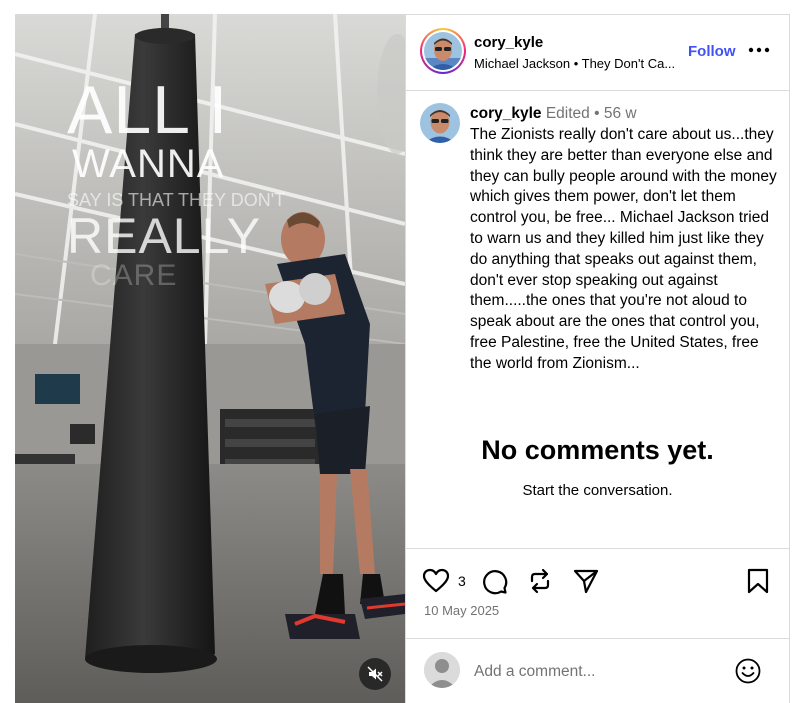 This screenshot has height=703, width=800. I want to click on header-username: cory_kyle, so click(508, 42).